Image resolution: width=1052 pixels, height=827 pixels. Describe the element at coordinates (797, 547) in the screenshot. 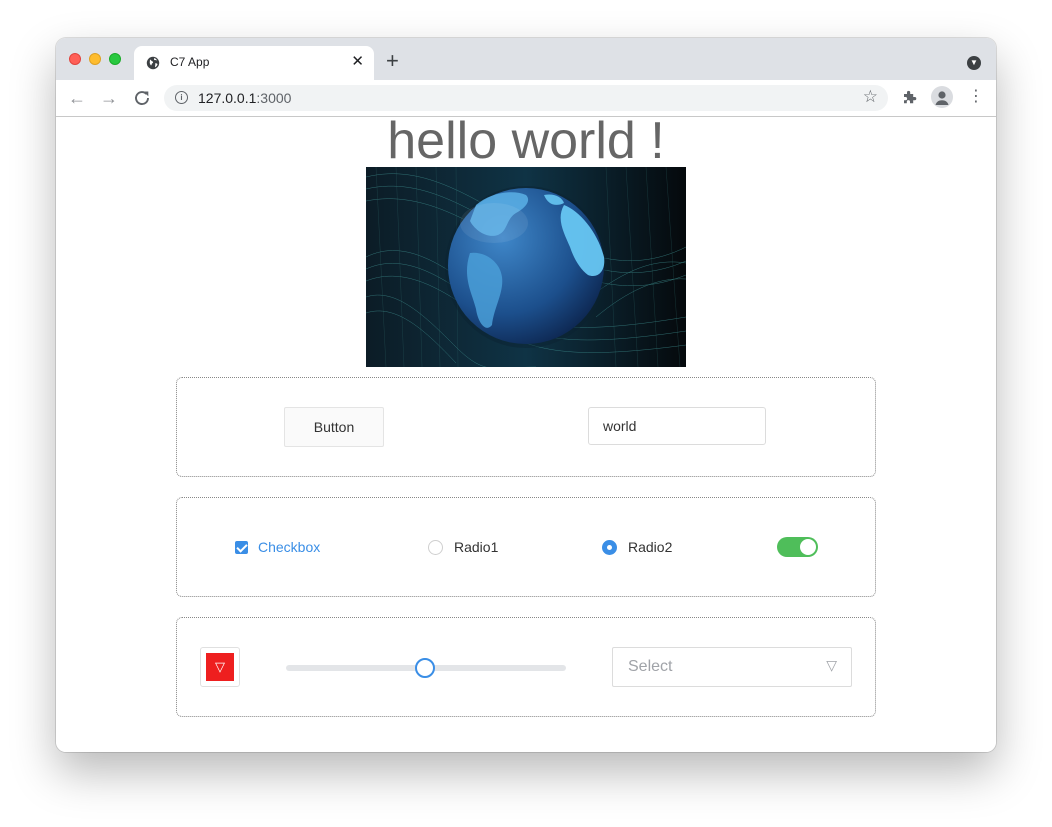

I see `toggle-switch` at that location.